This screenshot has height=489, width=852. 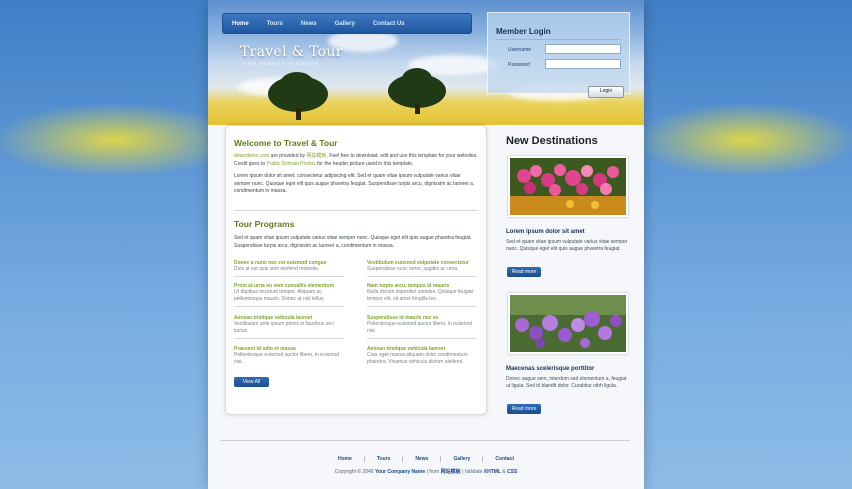 What do you see at coordinates (524, 409) in the screenshot?
I see `read-more-button-2: Read more` at bounding box center [524, 409].